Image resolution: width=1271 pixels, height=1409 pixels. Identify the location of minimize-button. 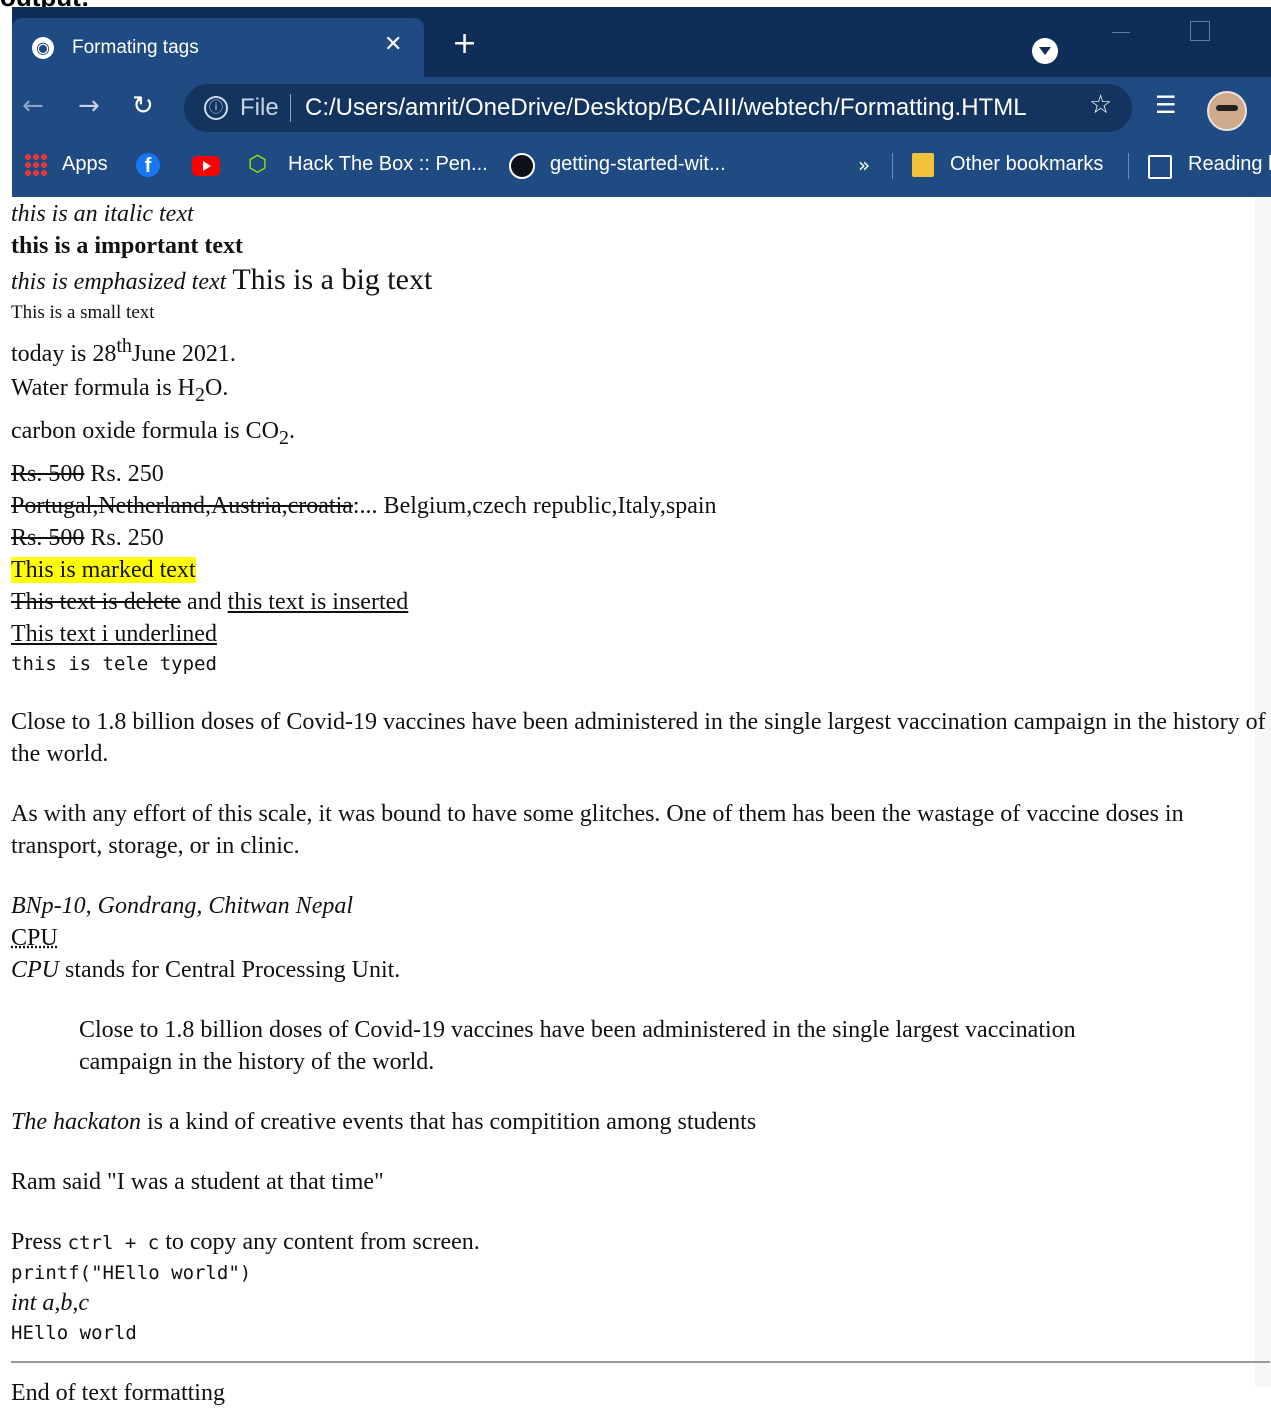
(1121, 32).